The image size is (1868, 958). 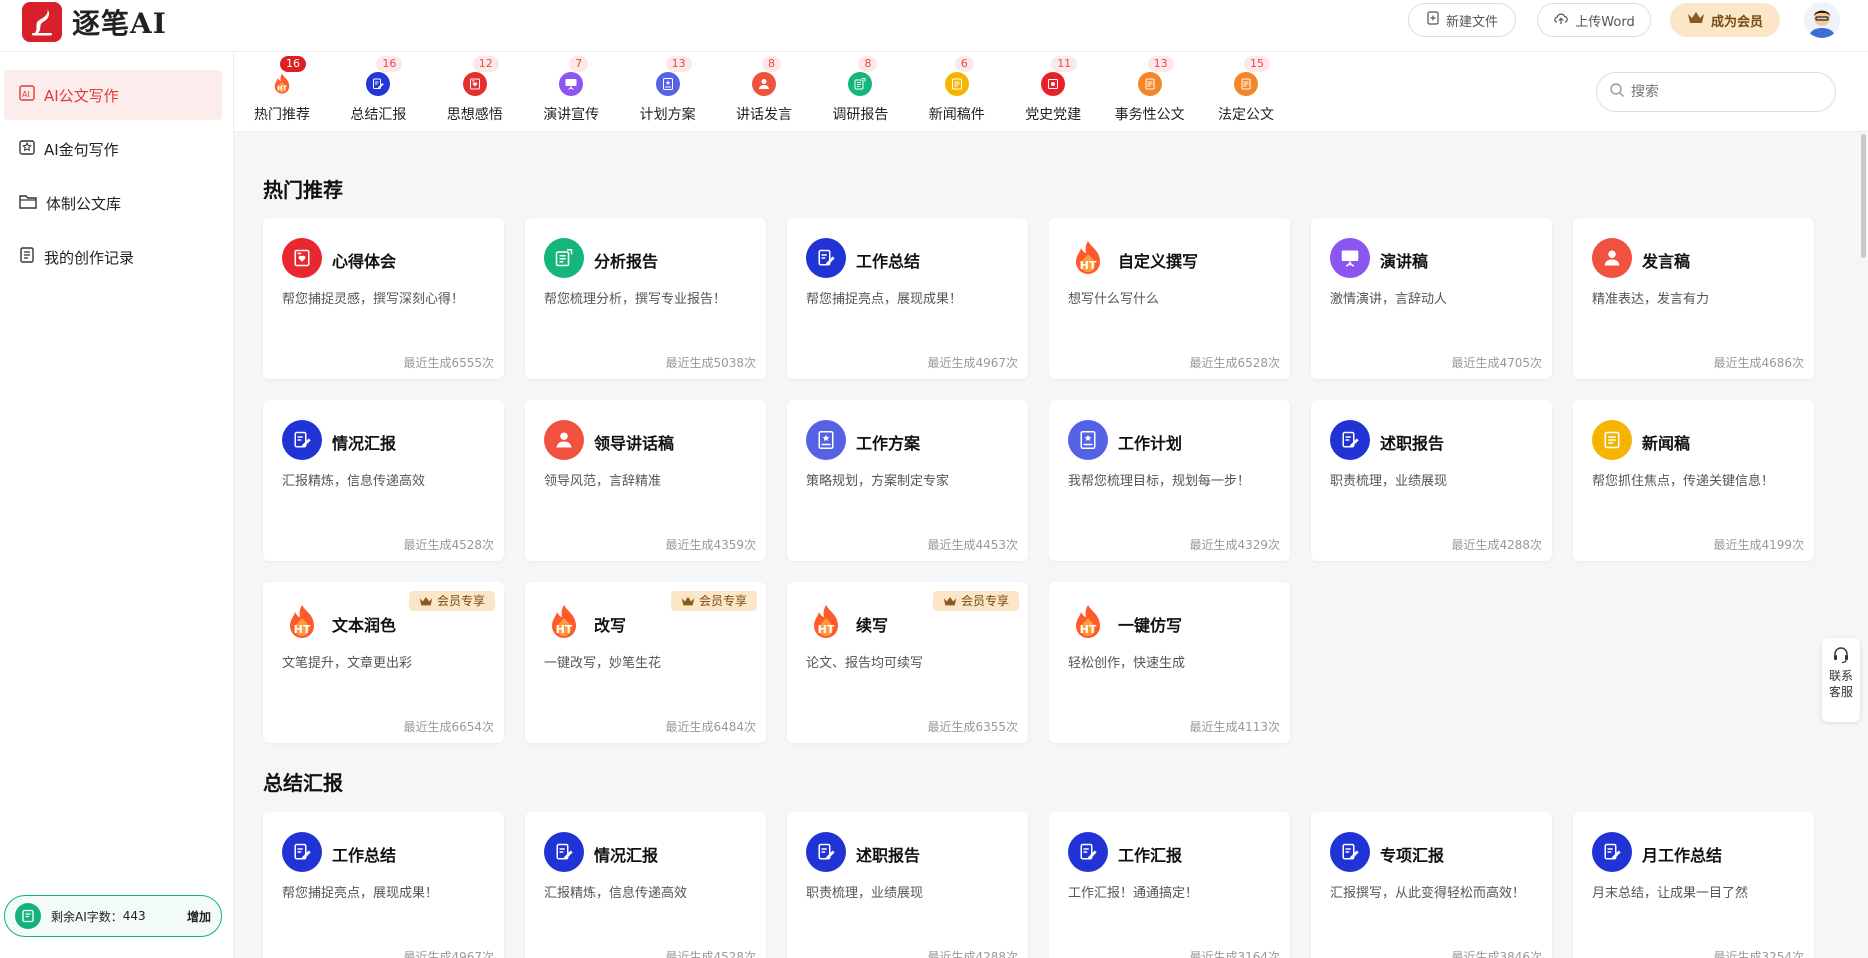 What do you see at coordinates (451, 601) in the screenshot?
I see `vip-only-badge: 会员专享` at bounding box center [451, 601].